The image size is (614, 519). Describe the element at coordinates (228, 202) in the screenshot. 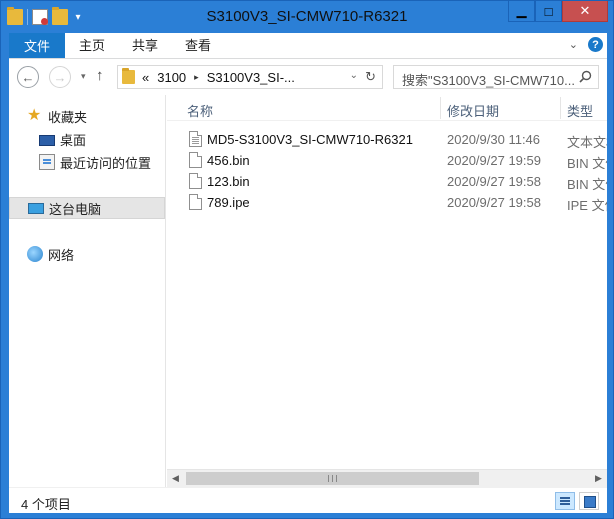

I see `file-name: 789.ipe` at that location.